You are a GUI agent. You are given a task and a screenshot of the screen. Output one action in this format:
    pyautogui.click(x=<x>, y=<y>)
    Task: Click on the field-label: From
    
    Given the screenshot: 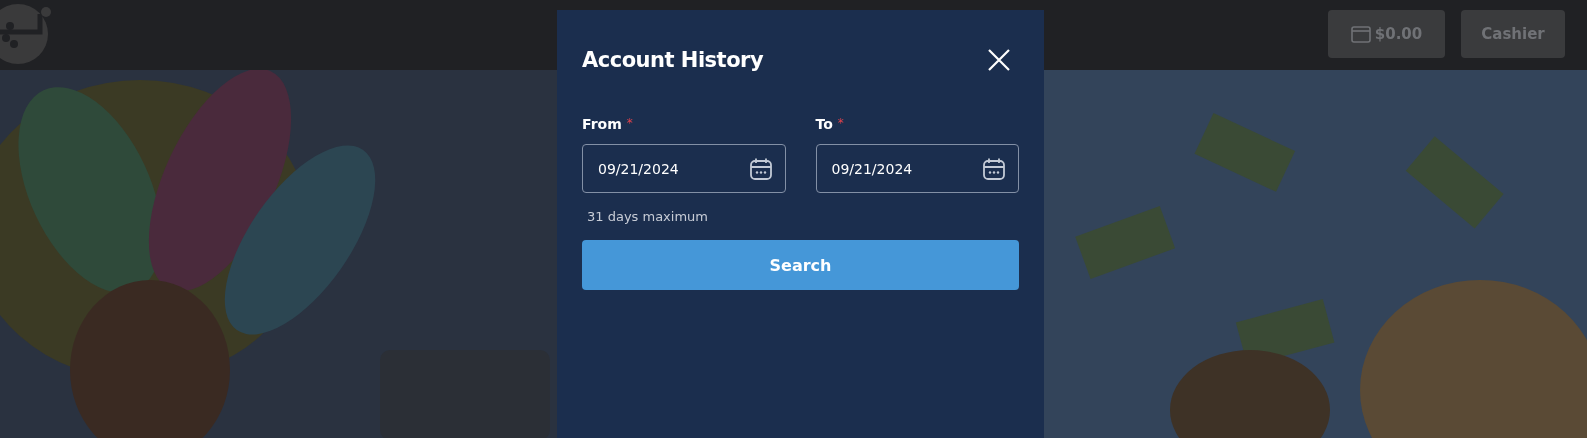 What is the action you would take?
    pyautogui.click(x=602, y=124)
    